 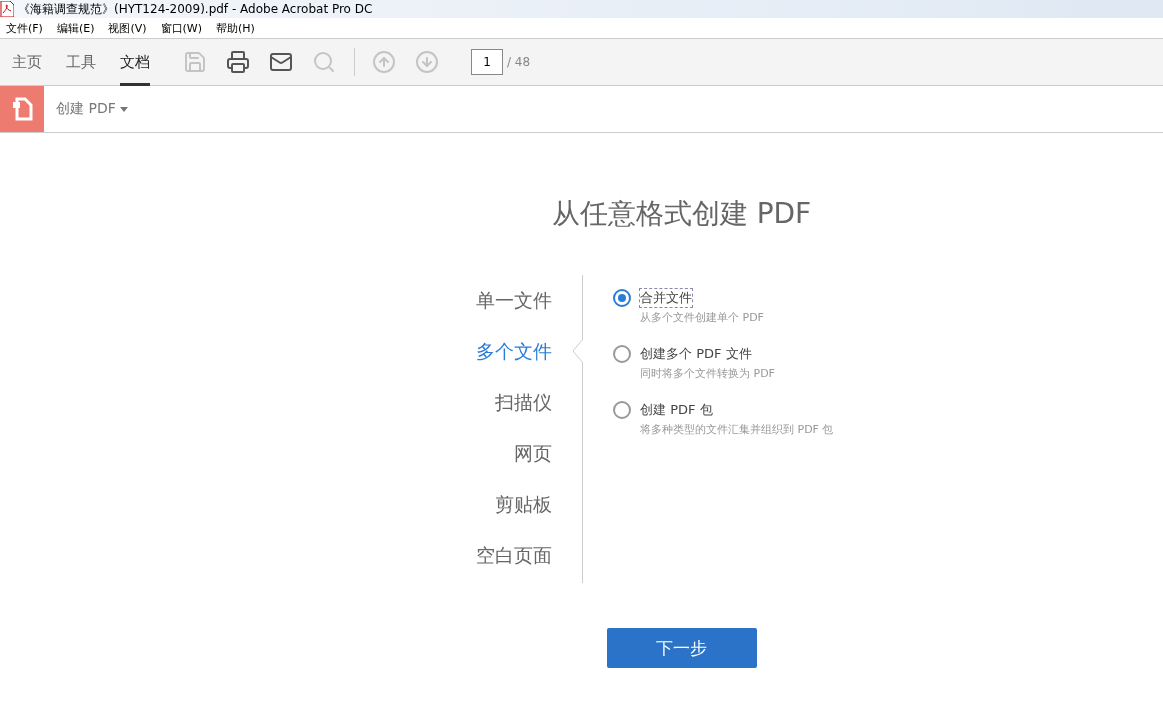 What do you see at coordinates (707, 373) in the screenshot?
I see `option-description: 同时将多个文件转换为 PDF` at bounding box center [707, 373].